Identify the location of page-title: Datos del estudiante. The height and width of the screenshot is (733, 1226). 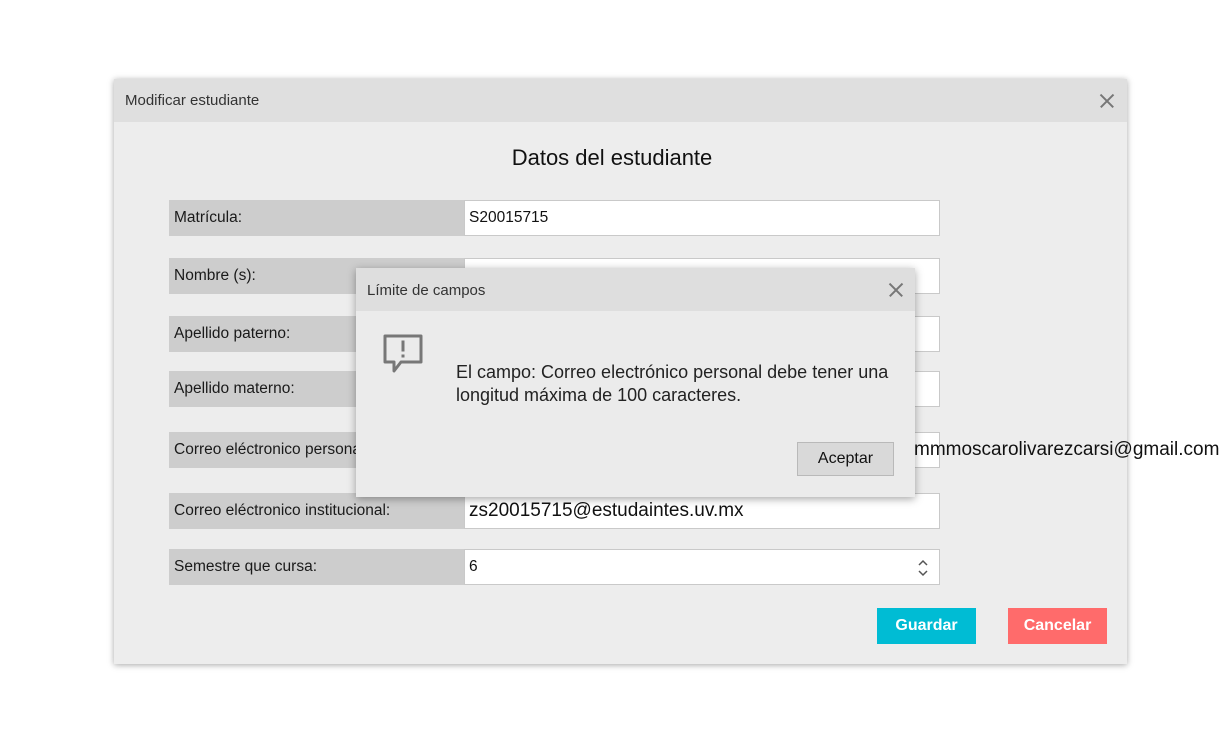
(612, 157).